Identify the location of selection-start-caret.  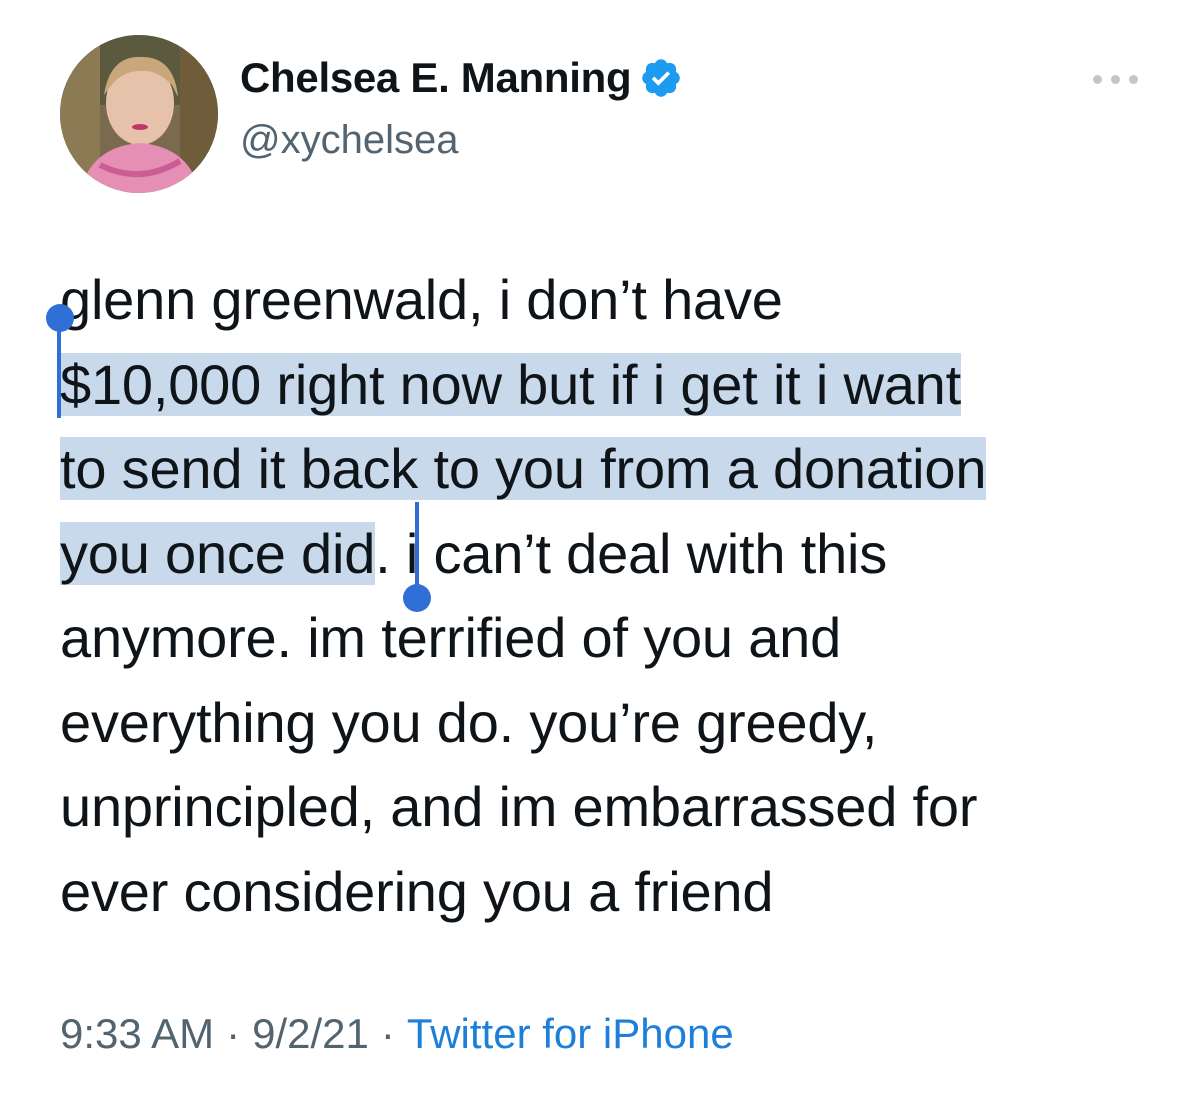
(59, 374).